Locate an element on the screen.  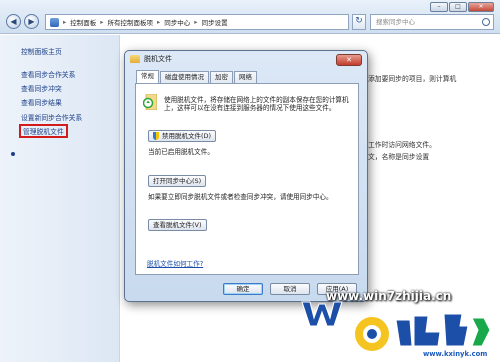
forward-button: ▶ is located at coordinates (31, 21).